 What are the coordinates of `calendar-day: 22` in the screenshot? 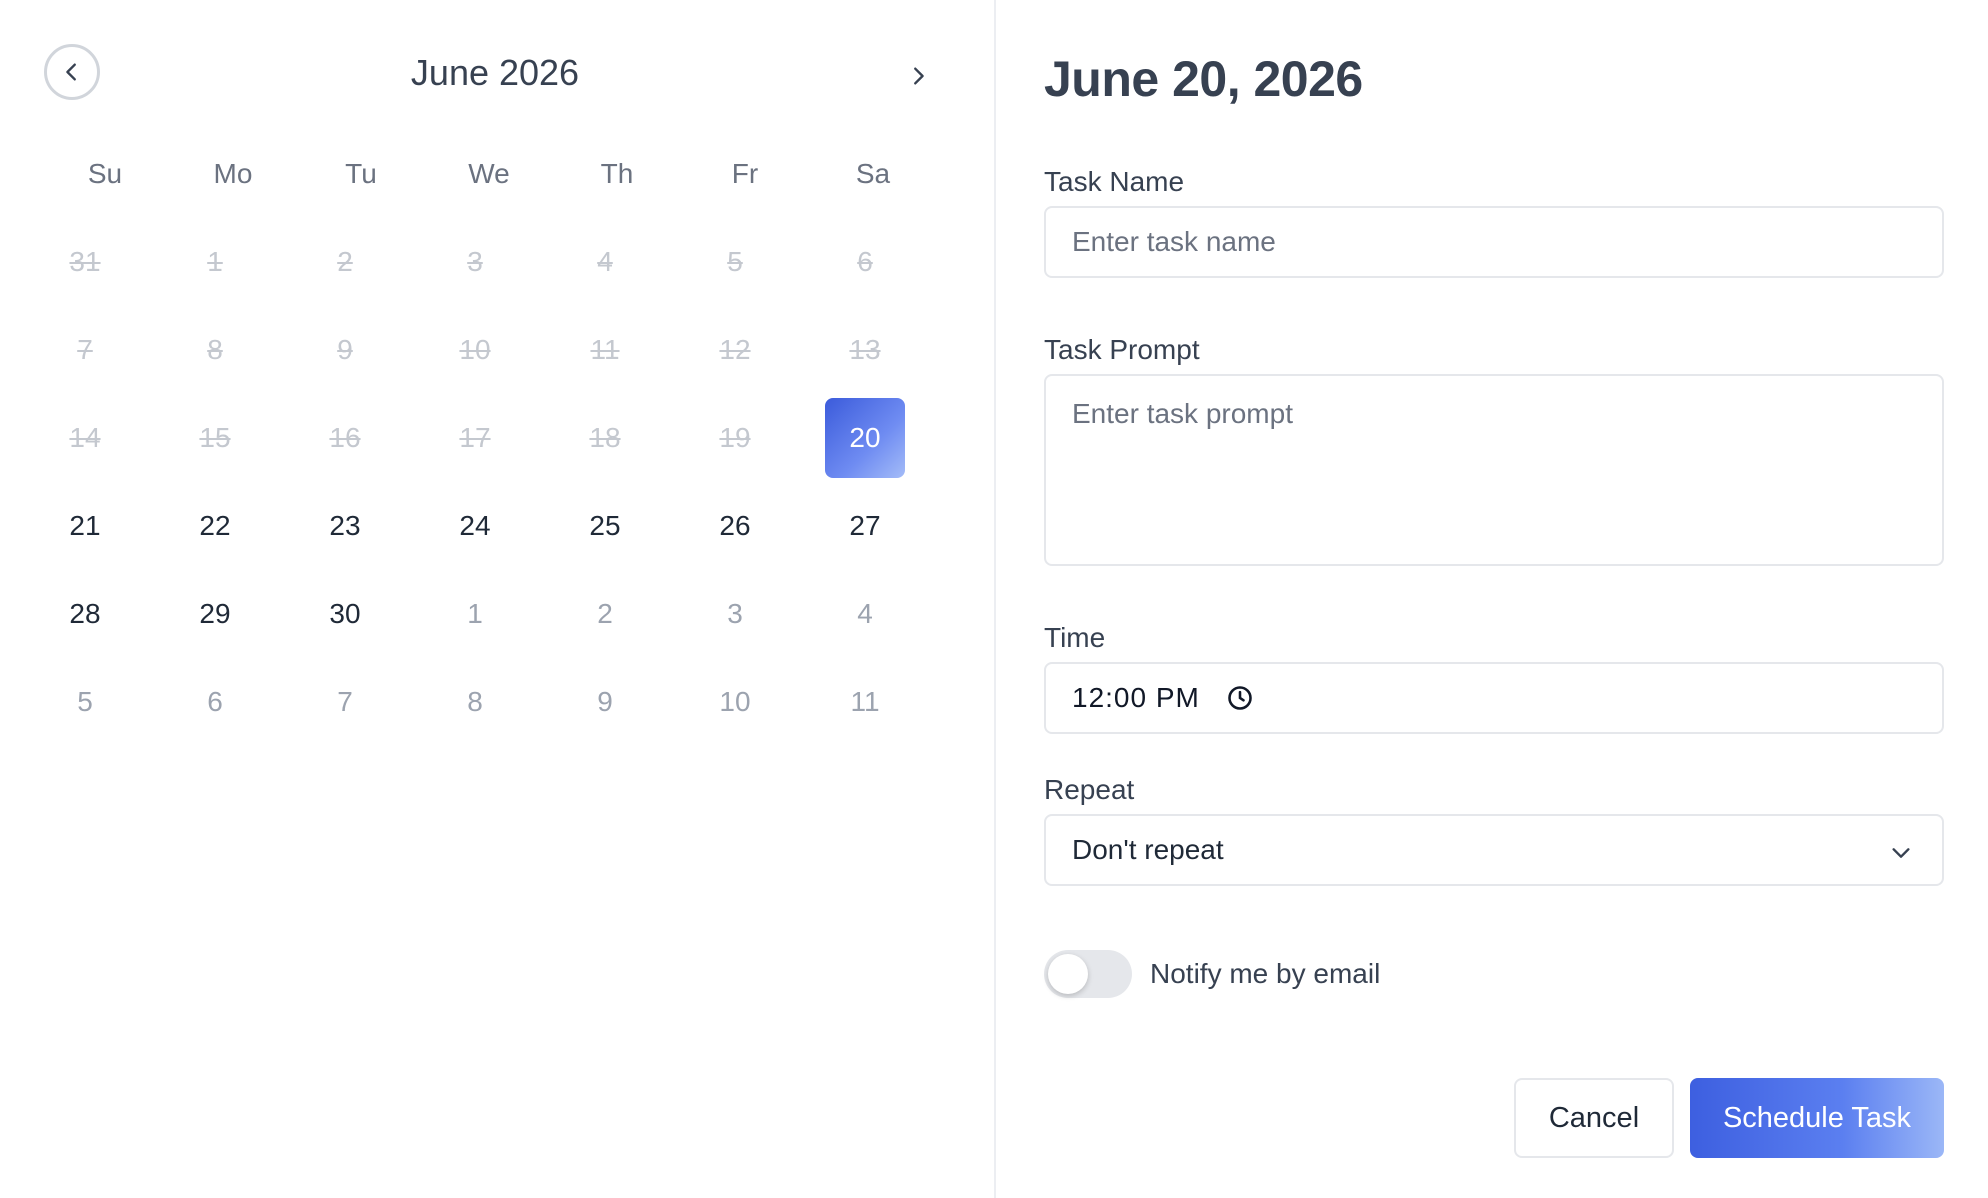 It's located at (215, 526).